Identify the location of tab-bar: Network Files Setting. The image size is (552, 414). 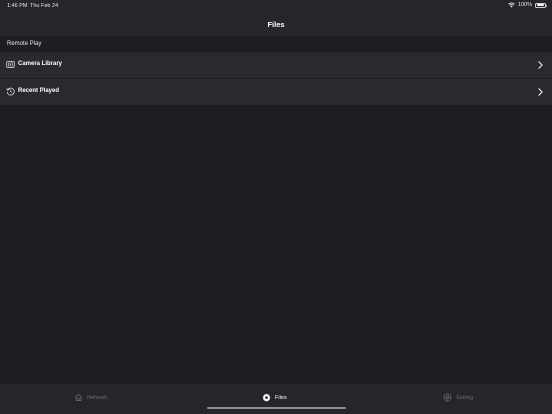
(276, 399).